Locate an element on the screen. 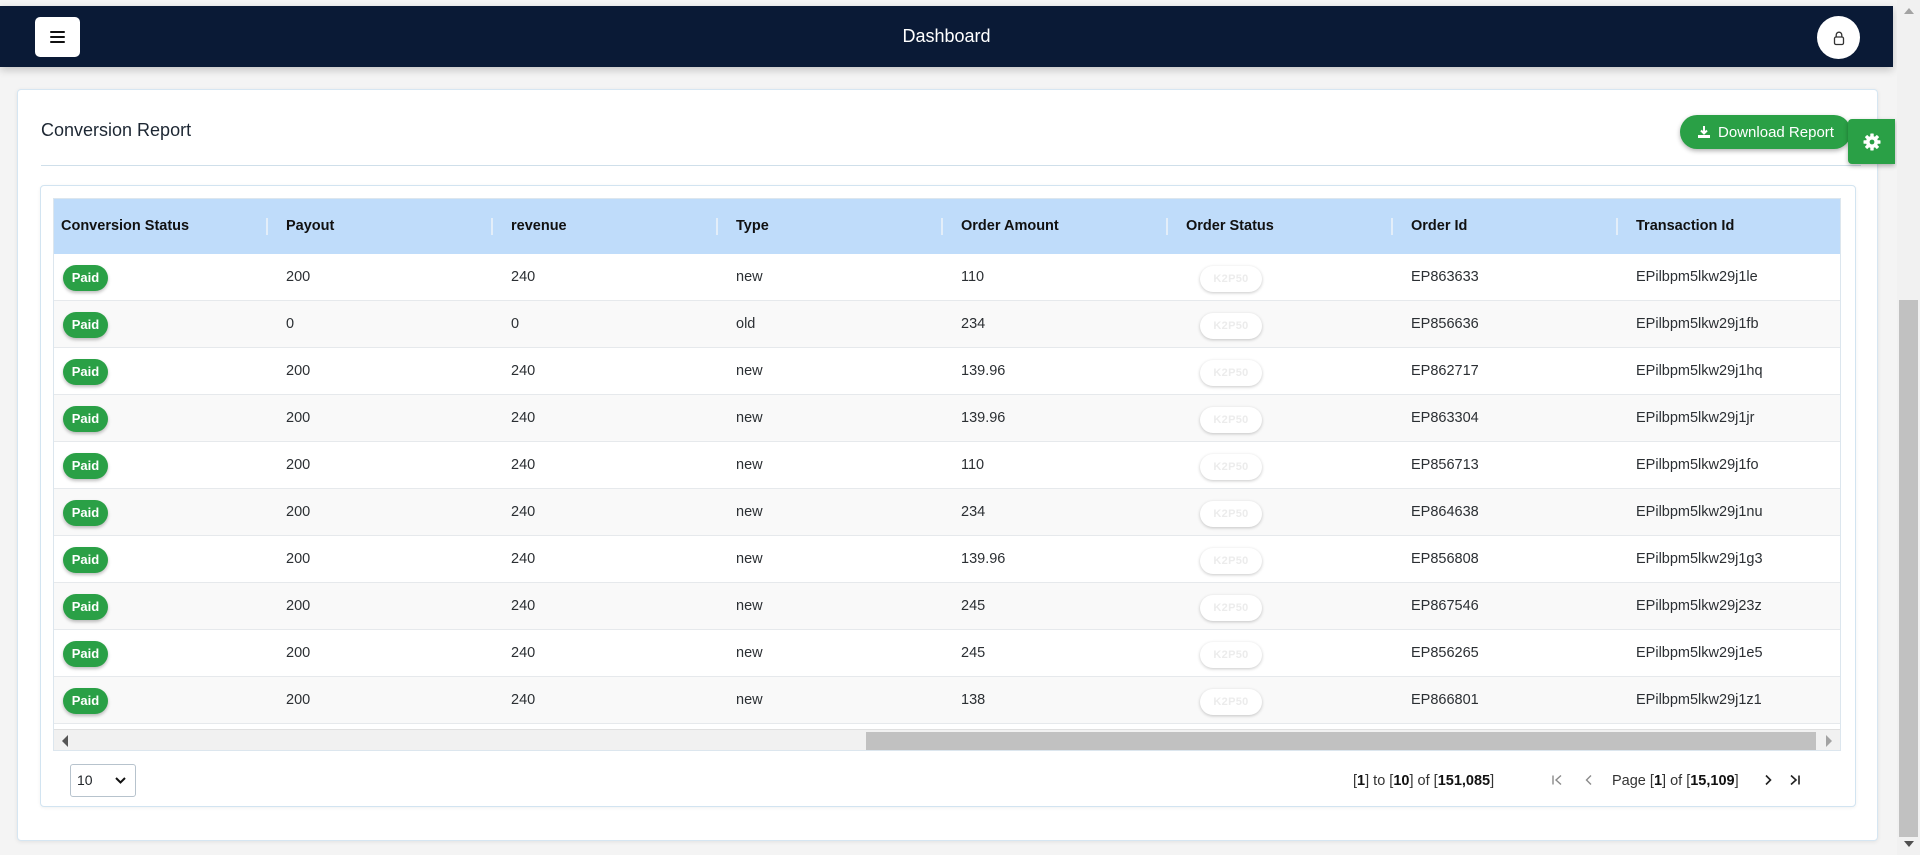 The height and width of the screenshot is (855, 1920). page-vertical-scrollbar is located at coordinates (1908, 427).